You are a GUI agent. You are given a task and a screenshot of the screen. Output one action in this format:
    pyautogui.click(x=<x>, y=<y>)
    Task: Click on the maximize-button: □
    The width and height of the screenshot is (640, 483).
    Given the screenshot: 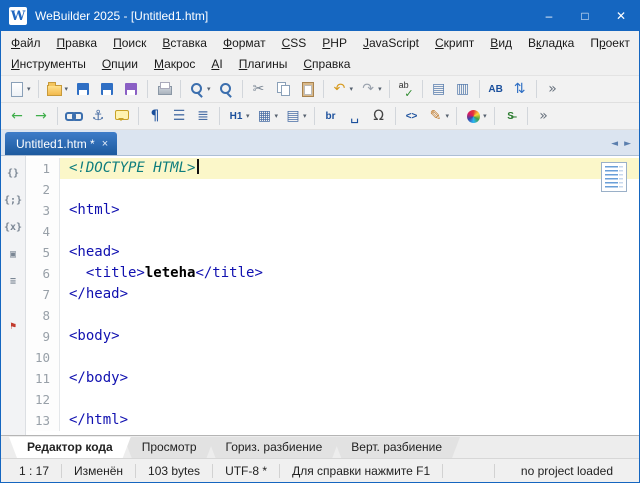 What is the action you would take?
    pyautogui.click(x=585, y=16)
    